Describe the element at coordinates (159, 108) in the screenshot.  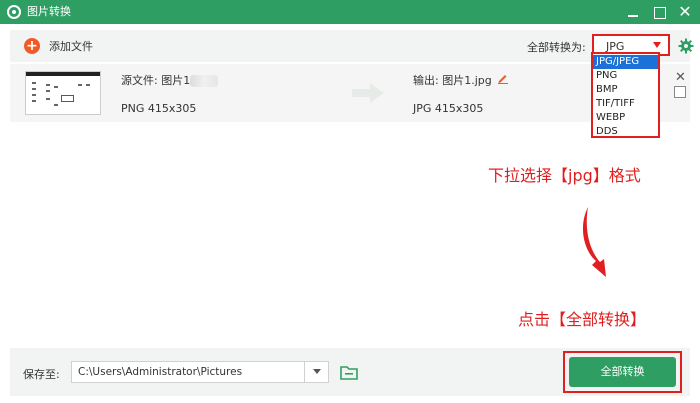
I see `source-file-info: PNG 415x305` at that location.